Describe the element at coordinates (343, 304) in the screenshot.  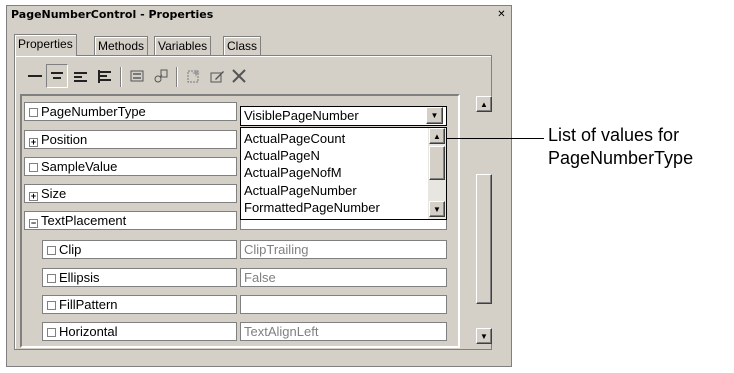
I see `property-value-cell` at that location.